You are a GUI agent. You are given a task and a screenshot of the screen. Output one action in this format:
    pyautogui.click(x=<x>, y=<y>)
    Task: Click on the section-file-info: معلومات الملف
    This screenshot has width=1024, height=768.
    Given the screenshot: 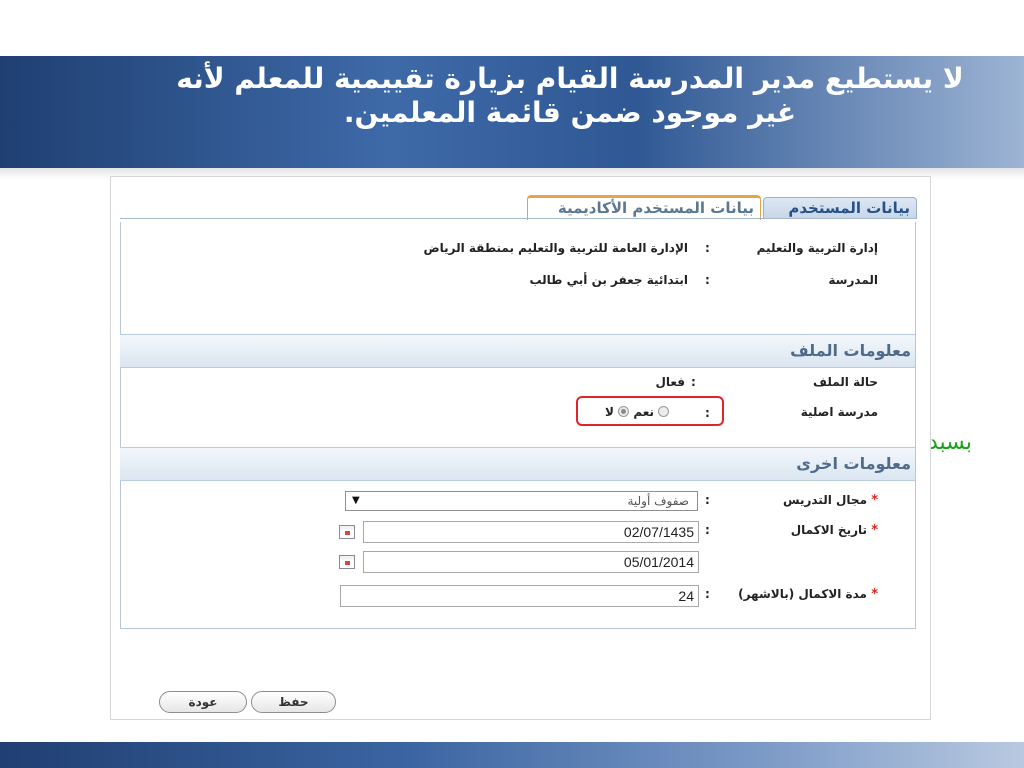 What is the action you would take?
    pyautogui.click(x=517, y=351)
    